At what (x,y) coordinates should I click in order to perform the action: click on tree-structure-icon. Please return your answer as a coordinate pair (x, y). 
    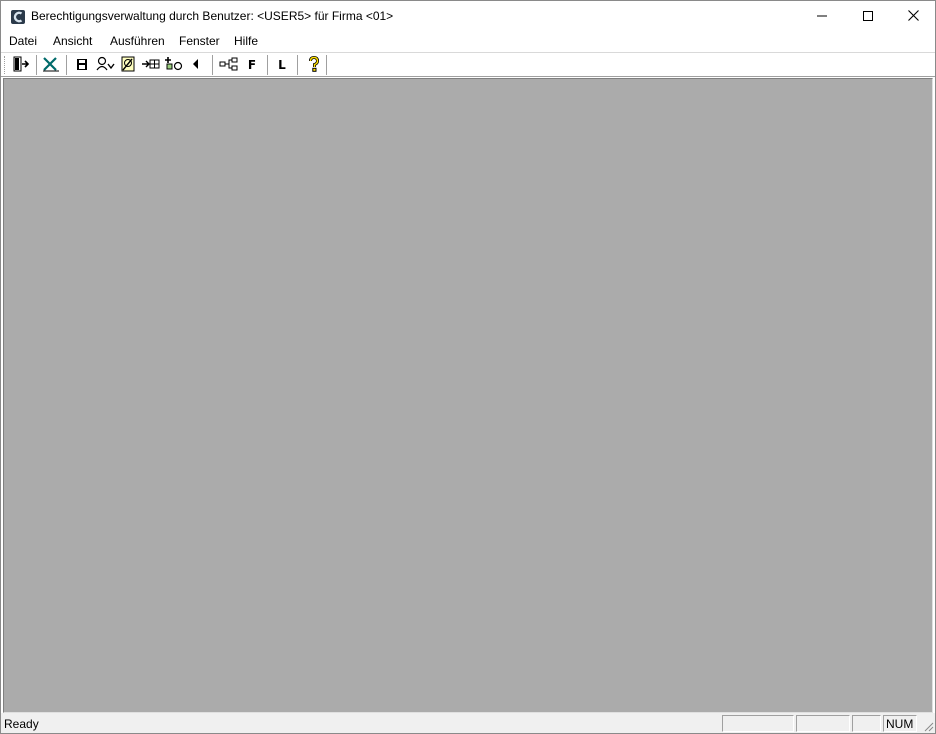
    Looking at the image, I should click on (229, 65).